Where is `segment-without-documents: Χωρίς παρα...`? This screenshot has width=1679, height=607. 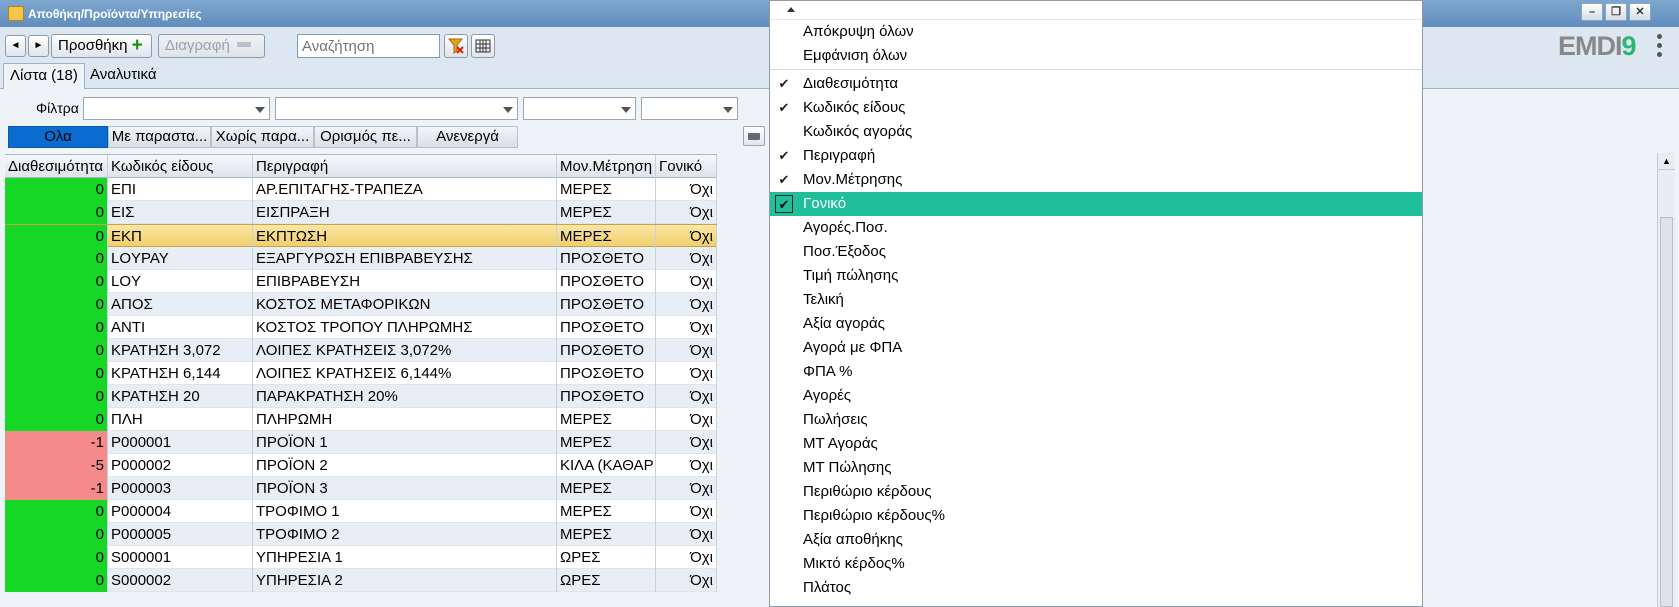 segment-without-documents: Χωρίς παρα... is located at coordinates (262, 137).